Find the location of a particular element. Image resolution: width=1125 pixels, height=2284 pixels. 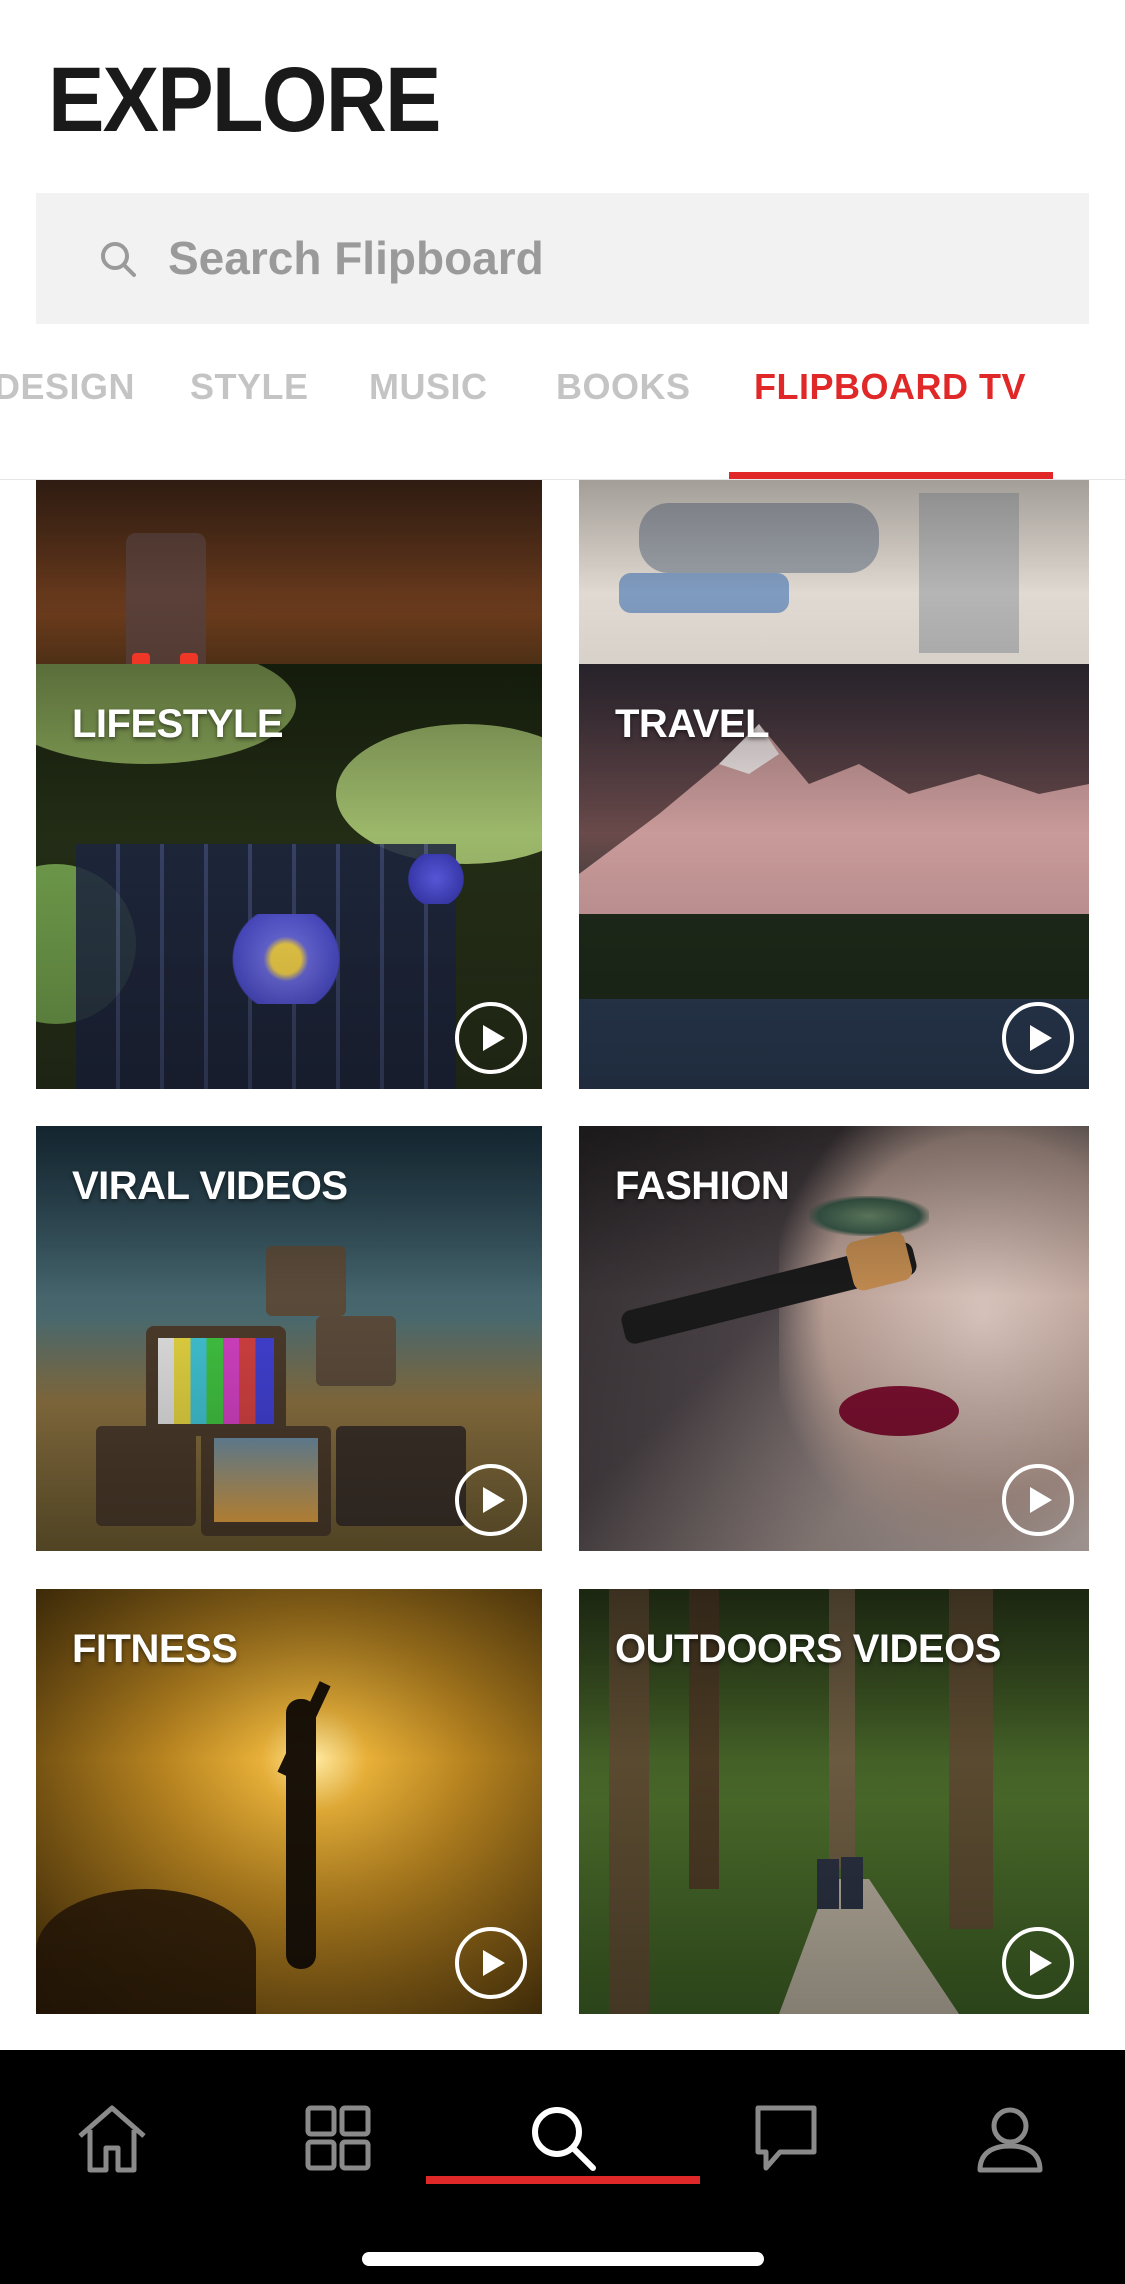

tab-flipboard-tv: FLIPBOARD TV is located at coordinates (890, 387).